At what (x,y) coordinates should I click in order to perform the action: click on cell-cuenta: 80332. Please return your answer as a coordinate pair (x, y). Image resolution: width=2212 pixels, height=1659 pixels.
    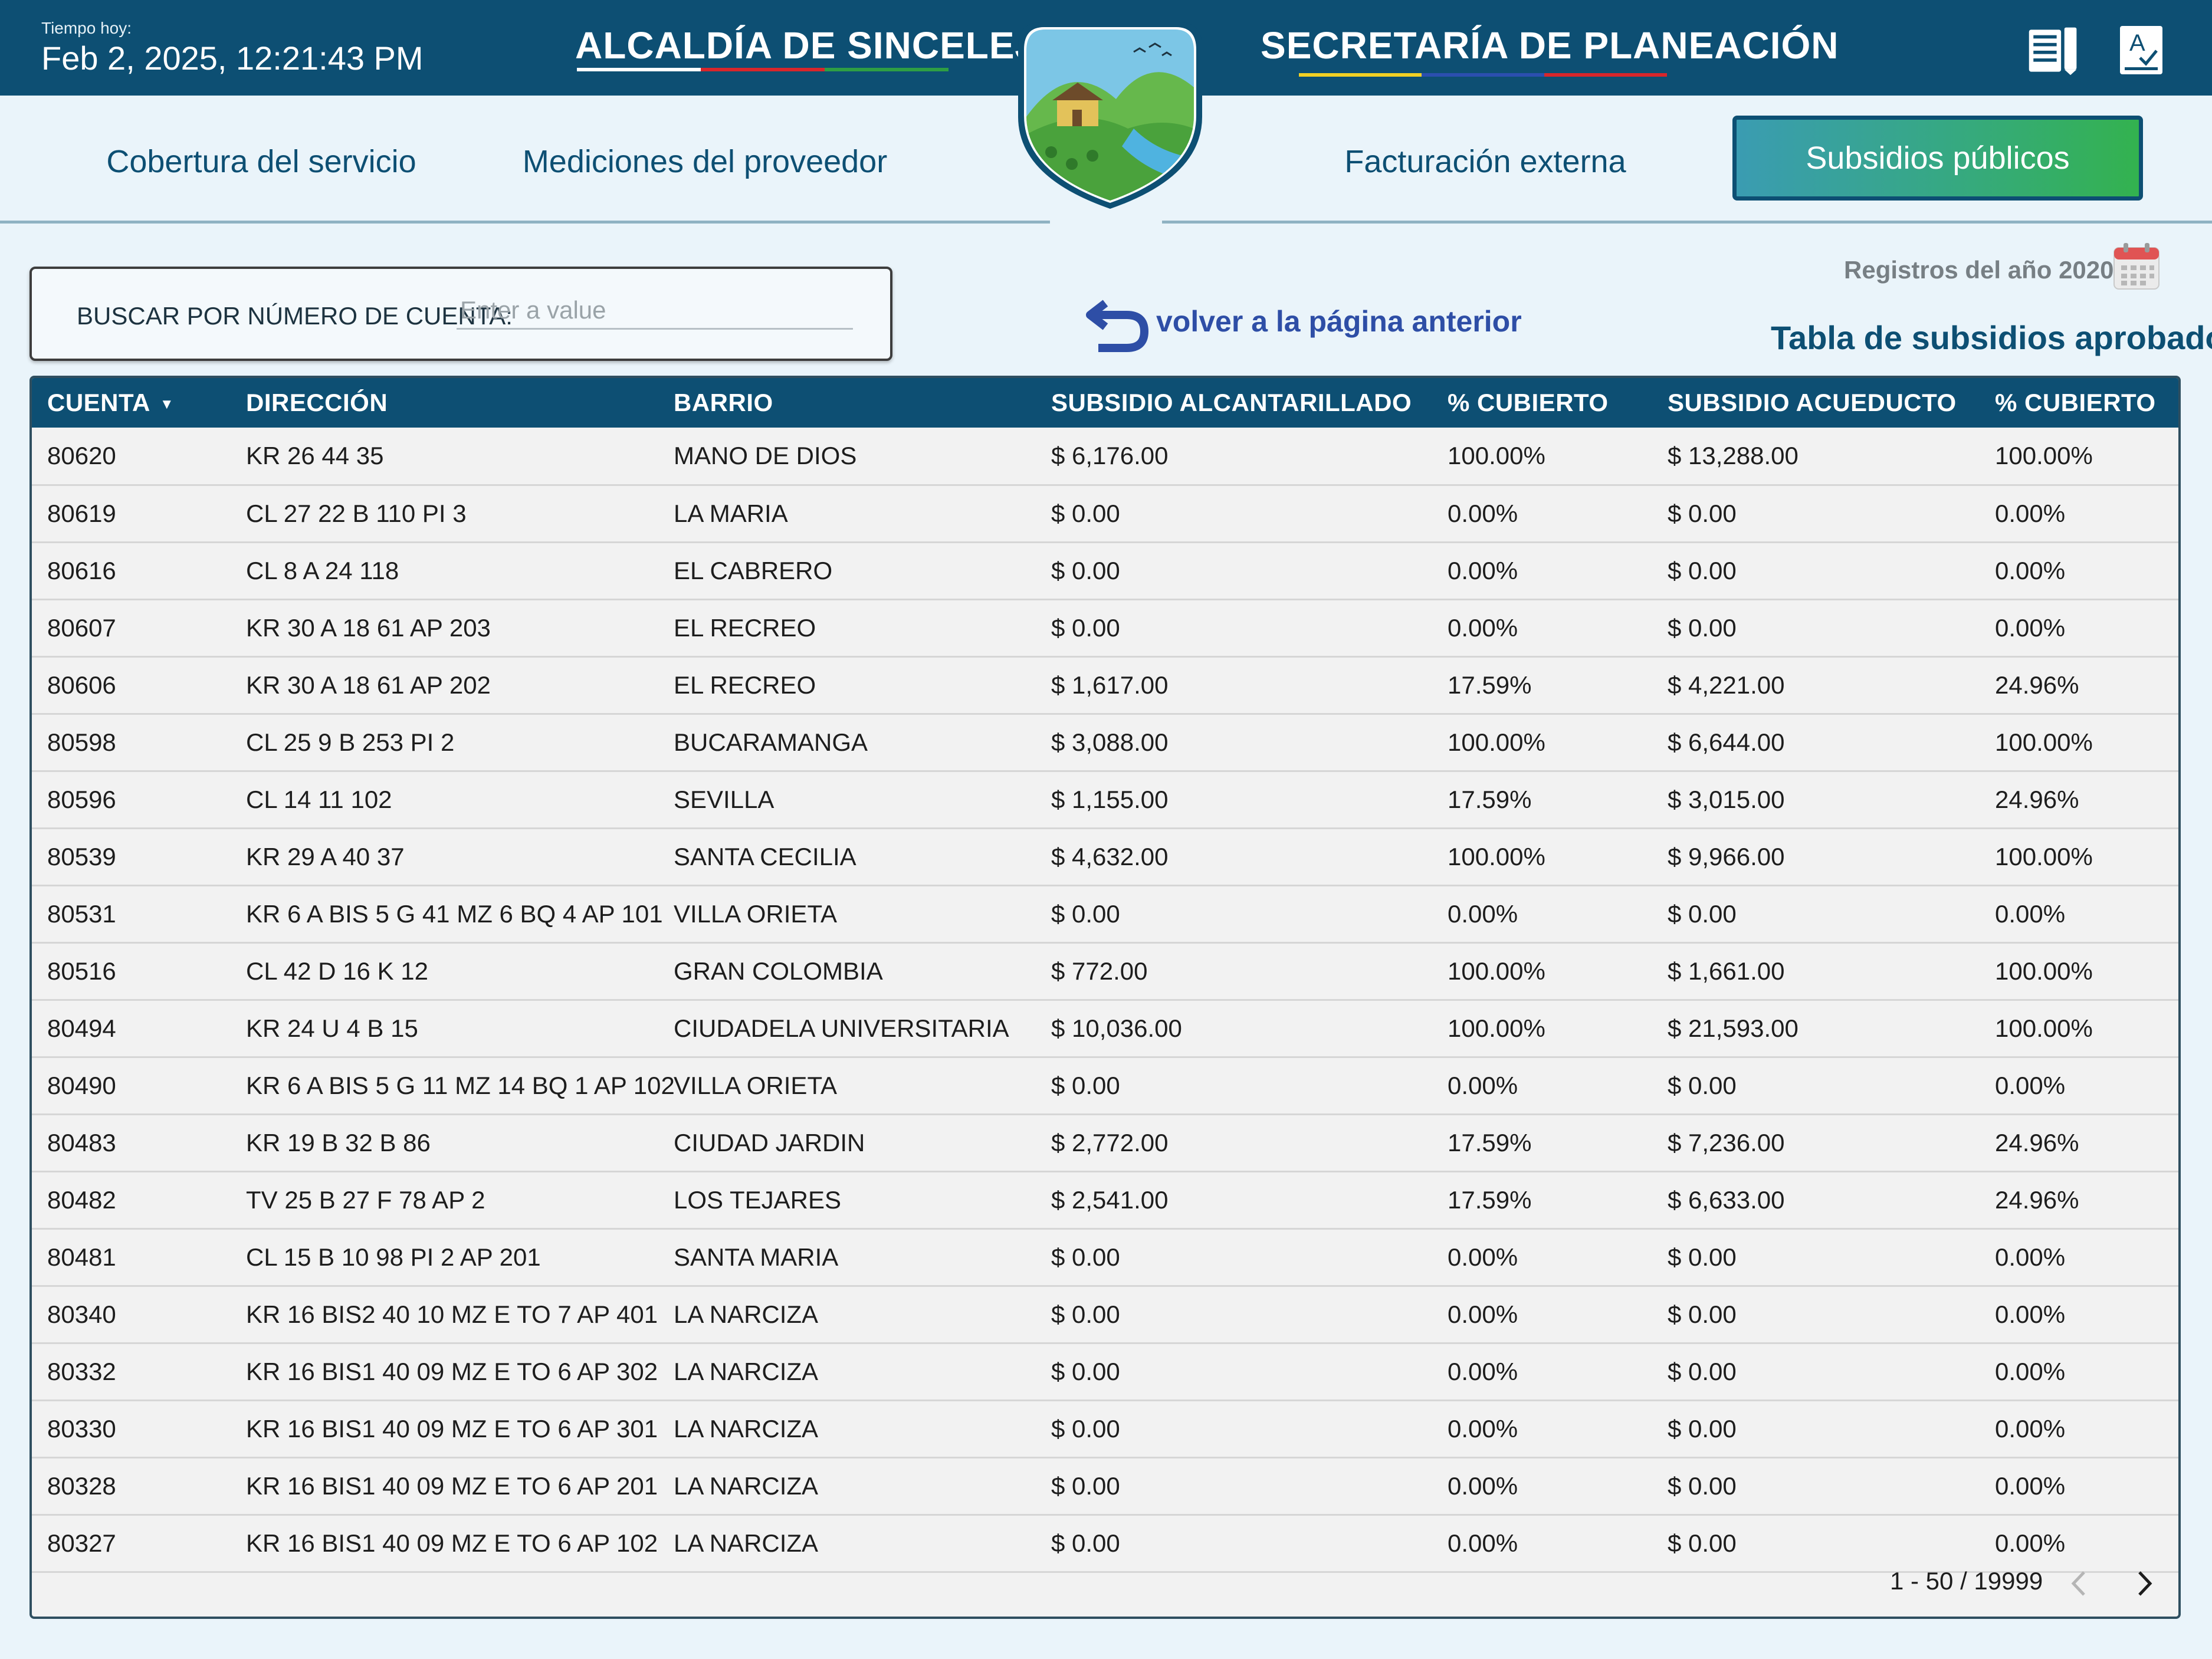
    Looking at the image, I should click on (81, 1371).